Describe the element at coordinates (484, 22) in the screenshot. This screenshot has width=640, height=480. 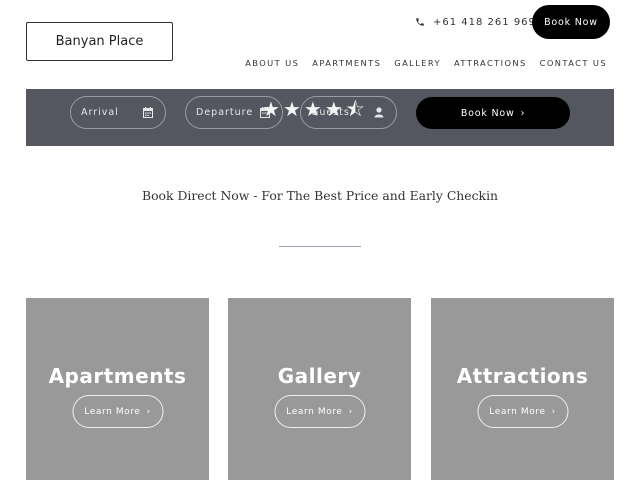
I see `phone-number: +61 418 261 969` at that location.